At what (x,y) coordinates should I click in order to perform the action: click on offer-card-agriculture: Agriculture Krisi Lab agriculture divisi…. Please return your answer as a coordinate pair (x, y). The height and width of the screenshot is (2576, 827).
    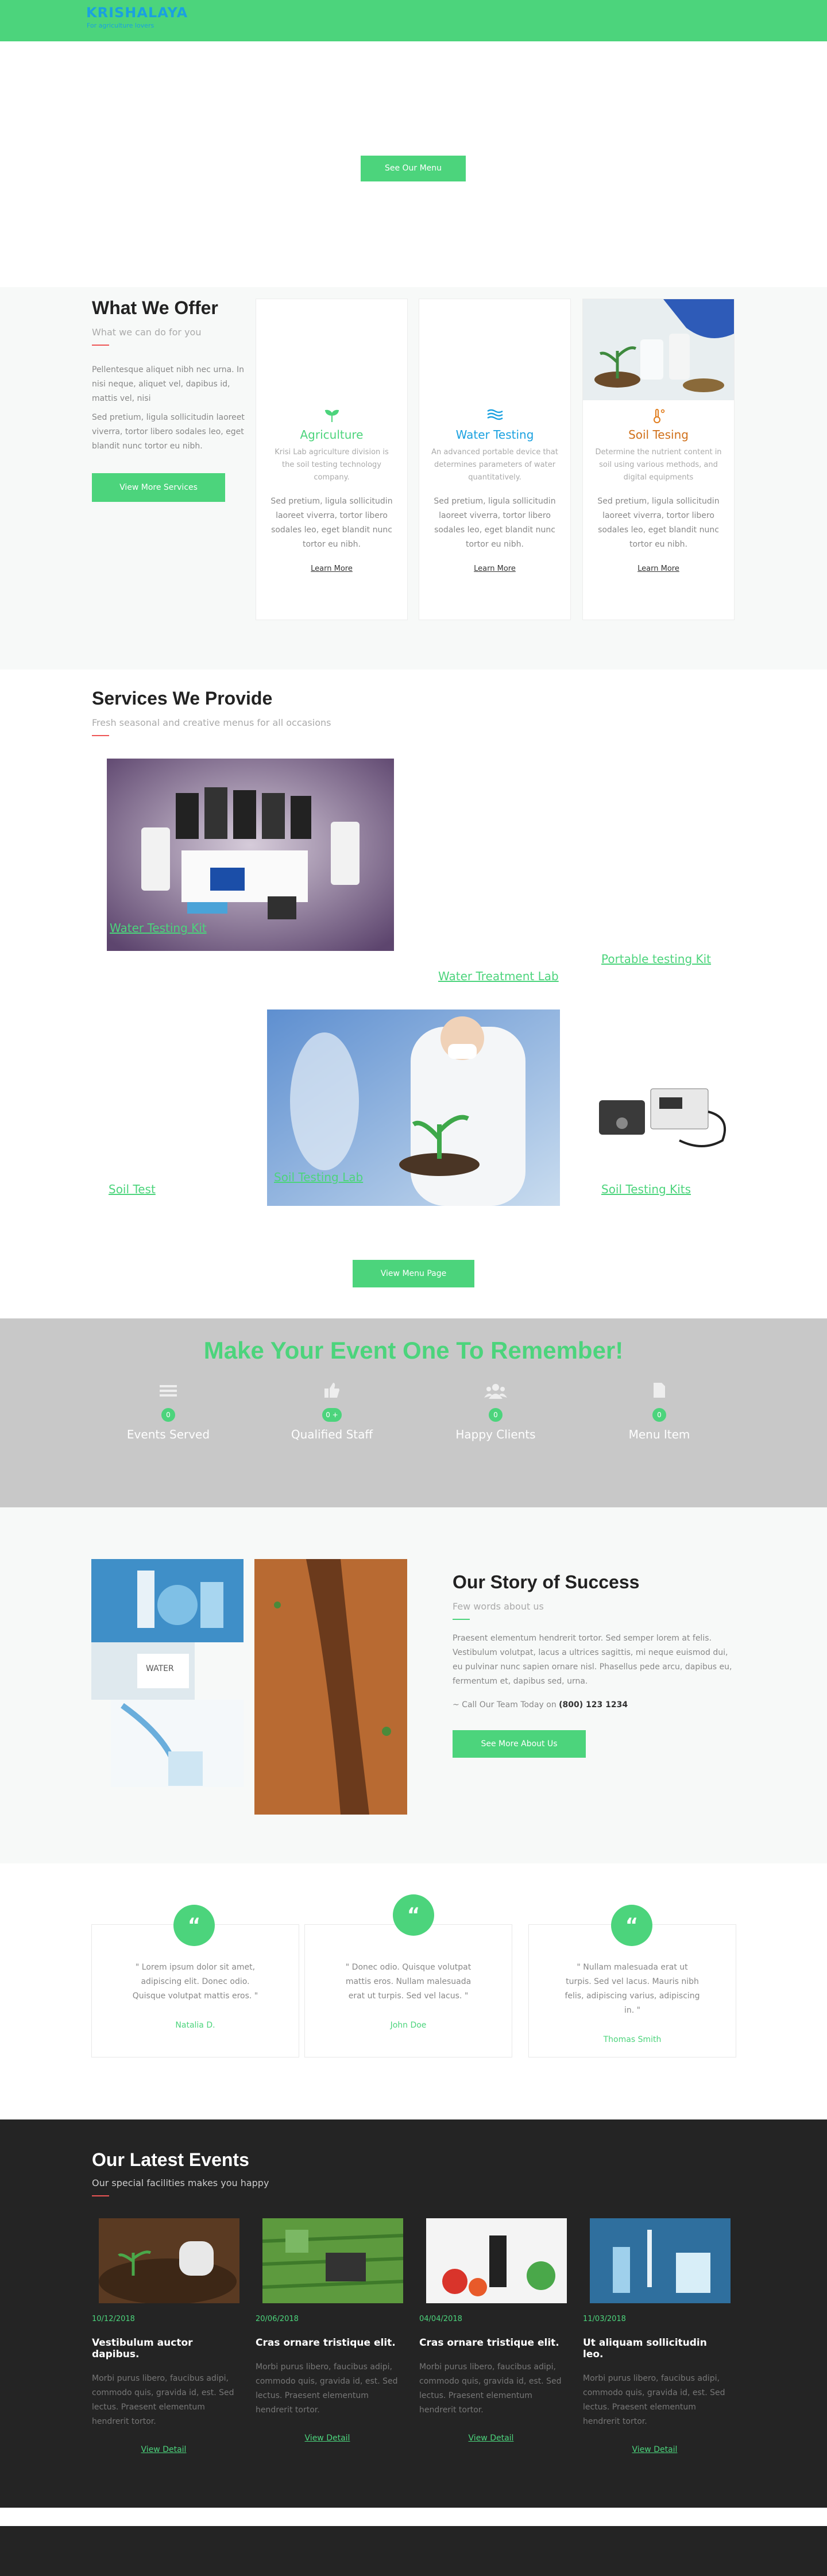
    Looking at the image, I should click on (332, 459).